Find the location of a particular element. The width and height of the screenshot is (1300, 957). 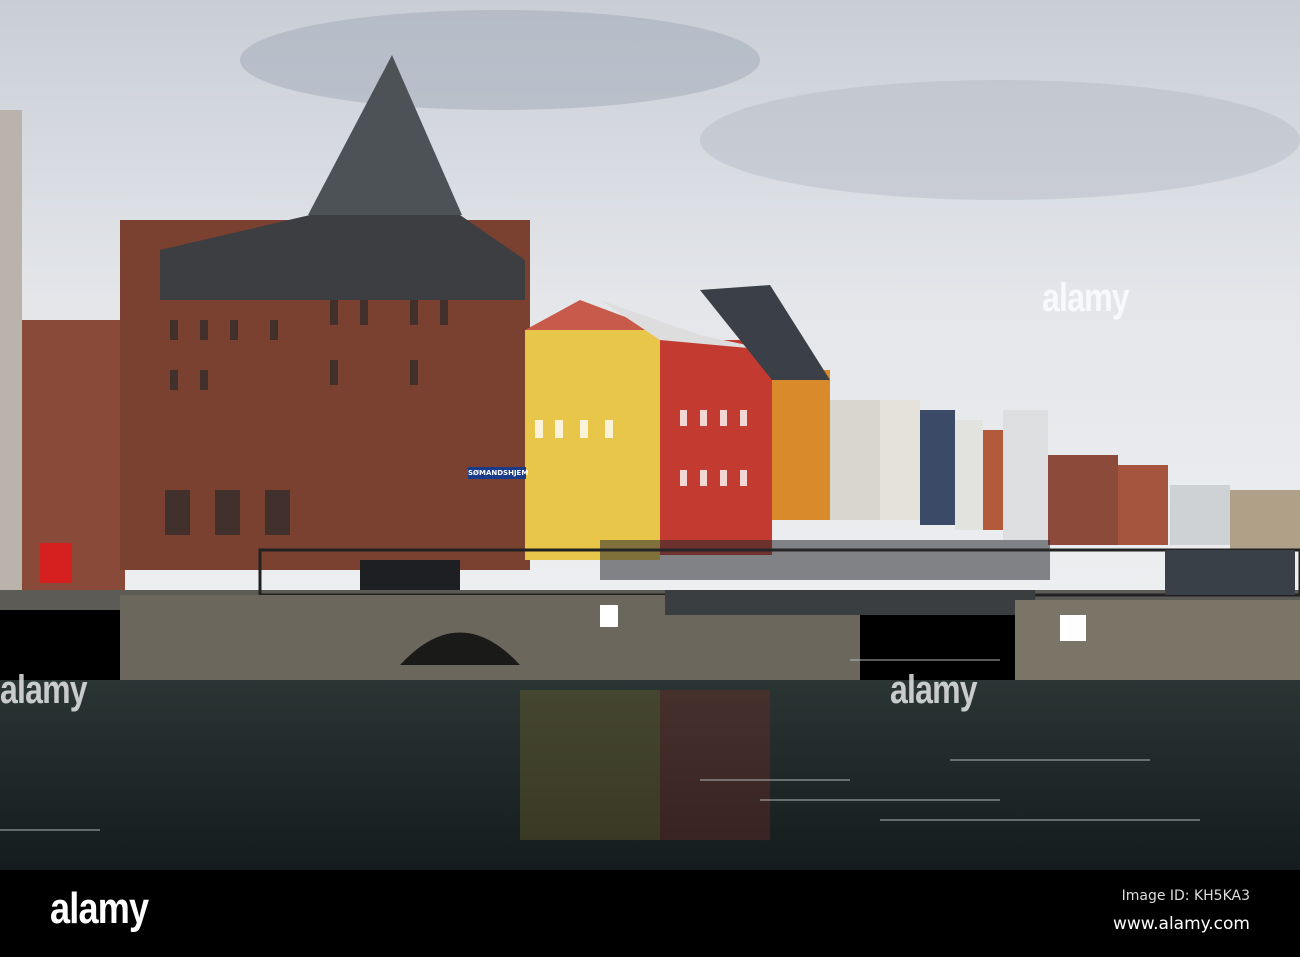

image-id: Image ID: KH5KA3 is located at coordinates (1185, 896).